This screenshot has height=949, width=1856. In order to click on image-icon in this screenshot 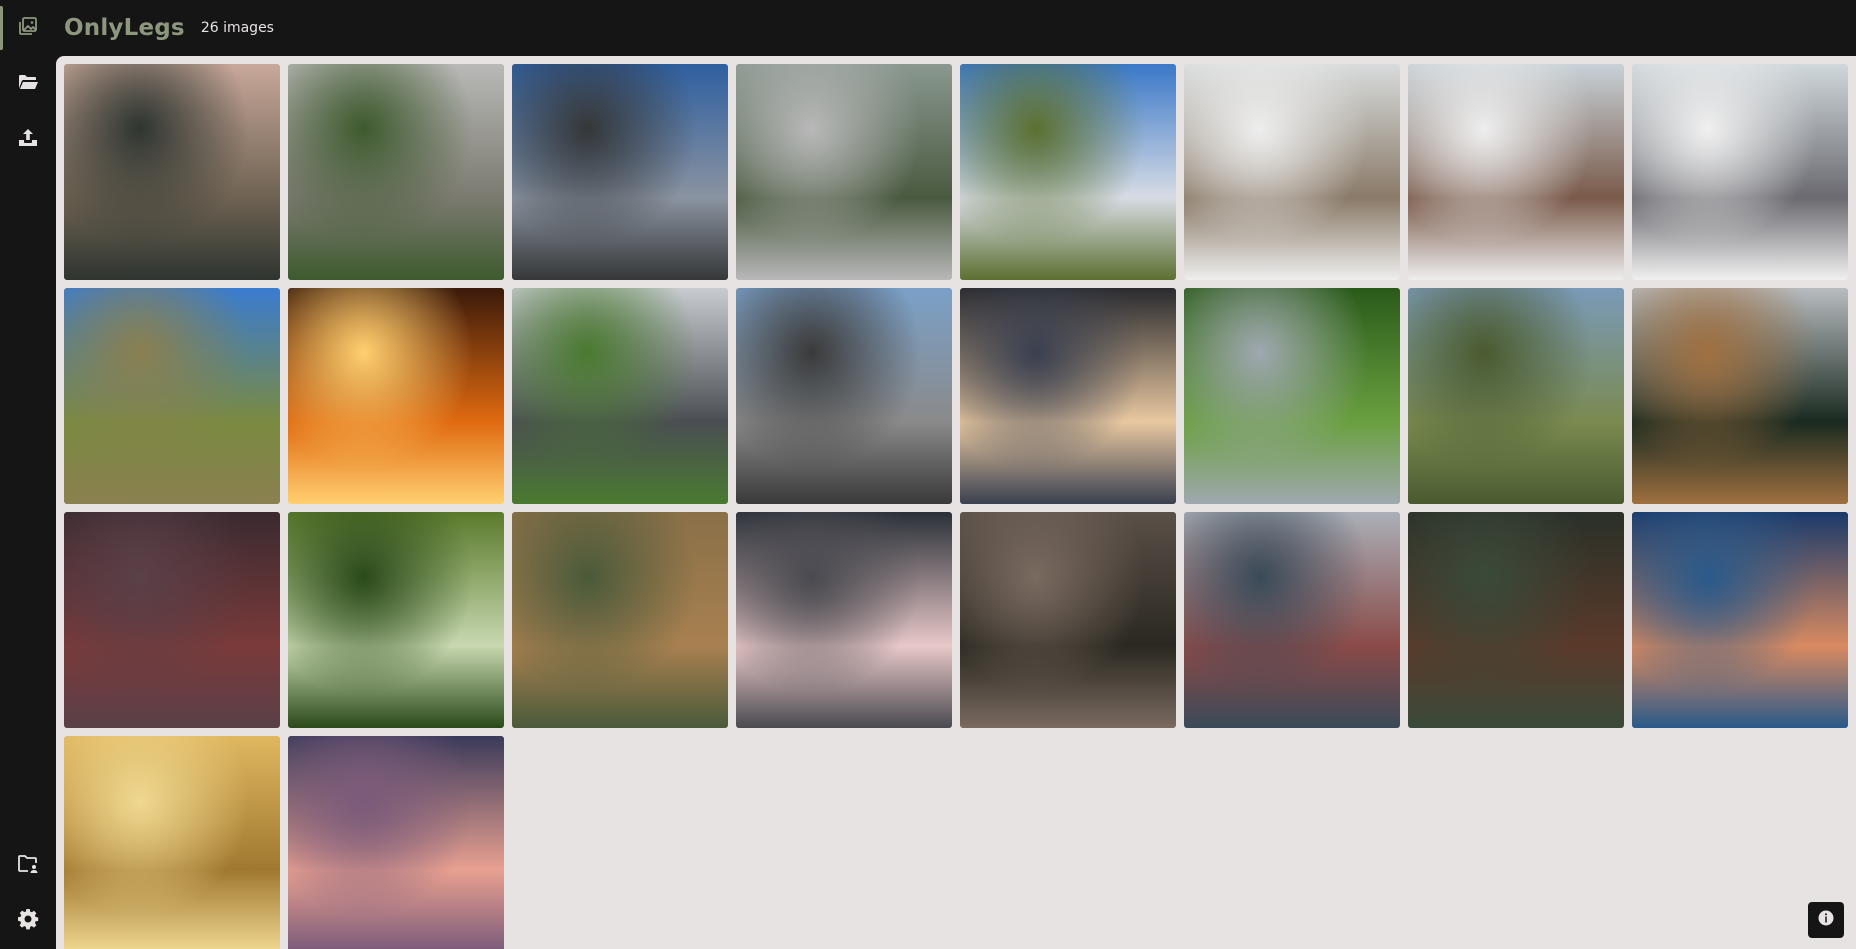, I will do `click(28, 28)`.